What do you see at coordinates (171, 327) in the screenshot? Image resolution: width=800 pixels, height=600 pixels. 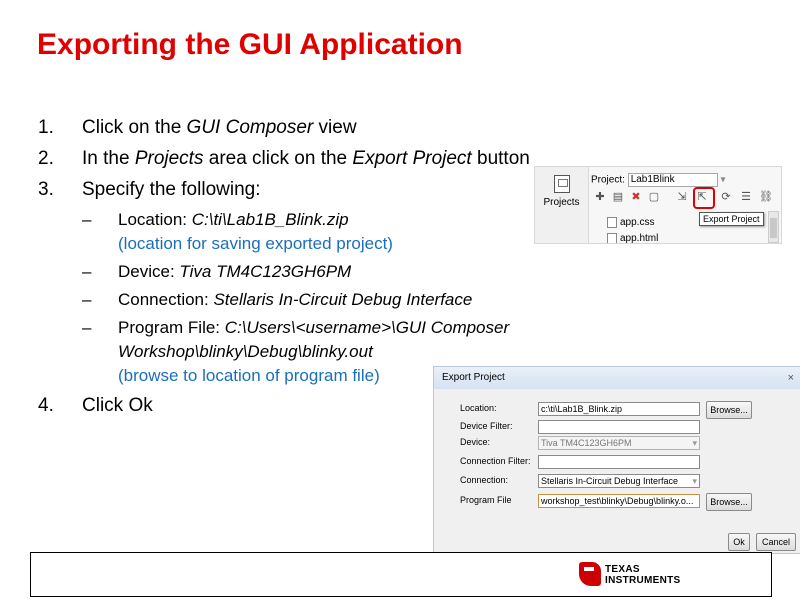 I see `sub-label: Program File:` at bounding box center [171, 327].